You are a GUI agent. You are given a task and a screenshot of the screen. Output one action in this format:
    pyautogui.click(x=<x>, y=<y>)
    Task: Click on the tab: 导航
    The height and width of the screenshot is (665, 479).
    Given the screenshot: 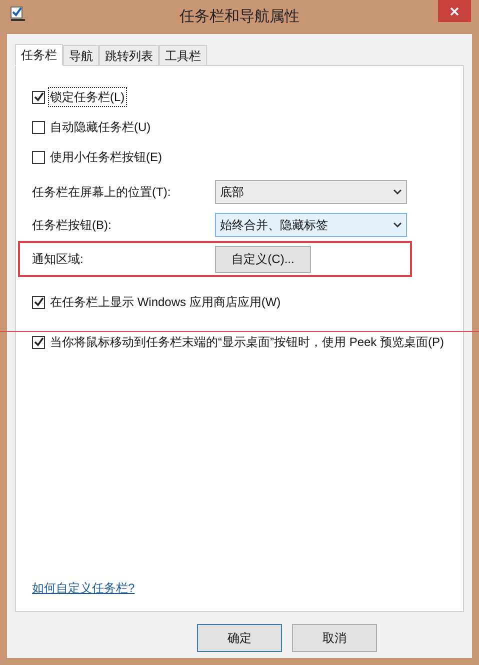 What is the action you would take?
    pyautogui.click(x=81, y=55)
    